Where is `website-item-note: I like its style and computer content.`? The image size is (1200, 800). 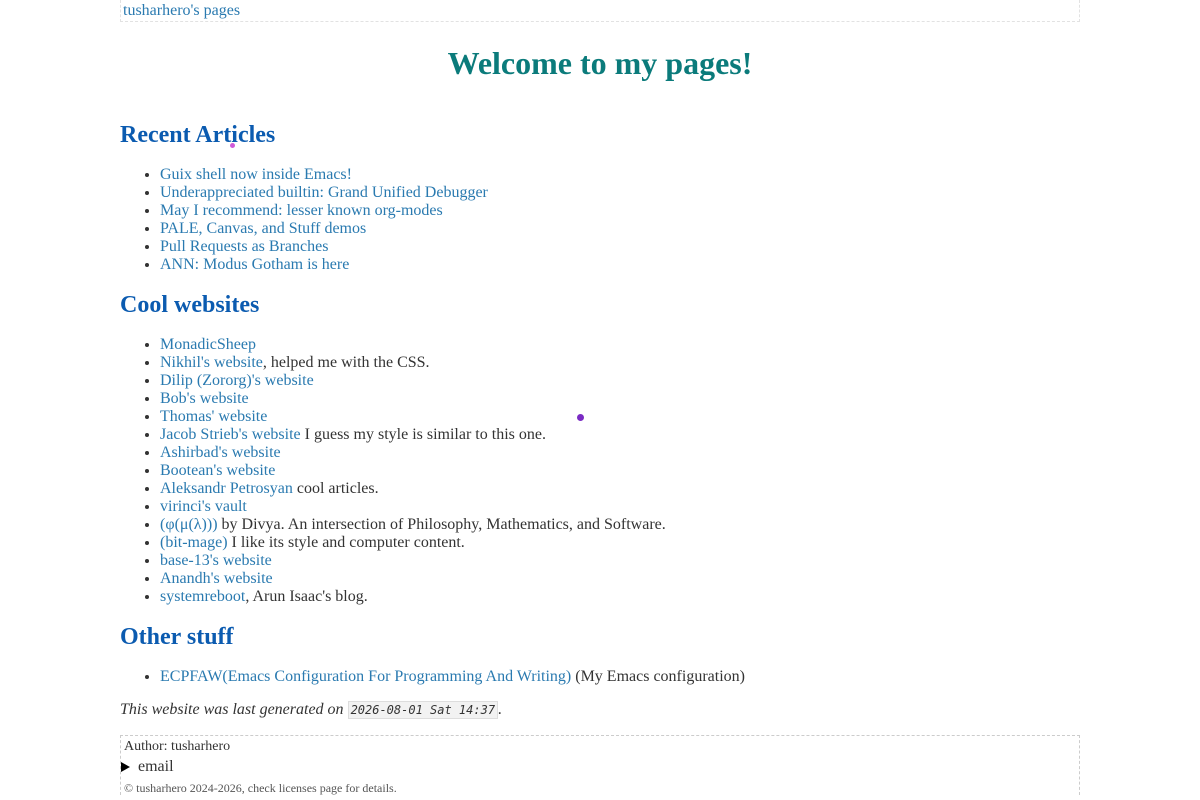 website-item-note: I like its style and computer content. is located at coordinates (346, 542).